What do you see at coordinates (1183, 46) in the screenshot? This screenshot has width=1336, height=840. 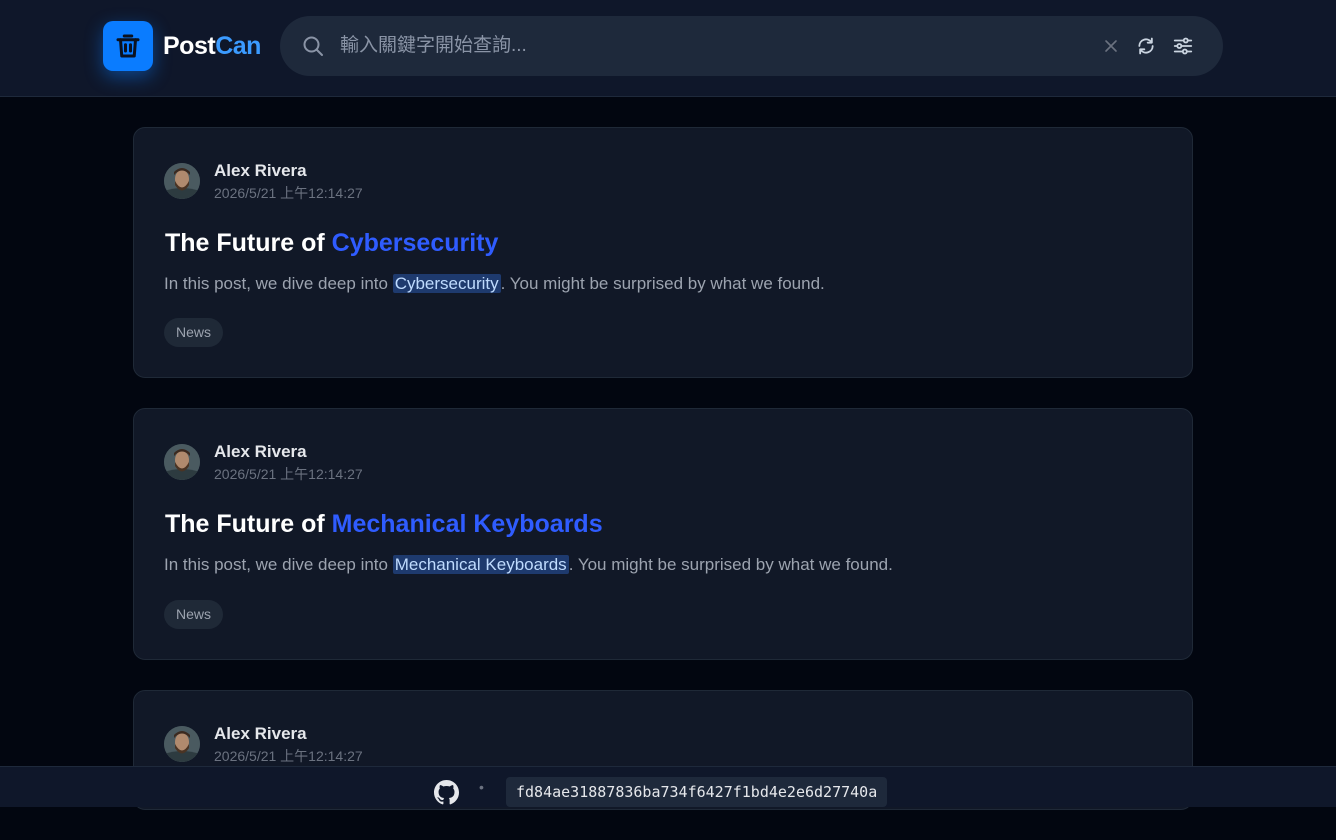 I see `sliders-icon` at bounding box center [1183, 46].